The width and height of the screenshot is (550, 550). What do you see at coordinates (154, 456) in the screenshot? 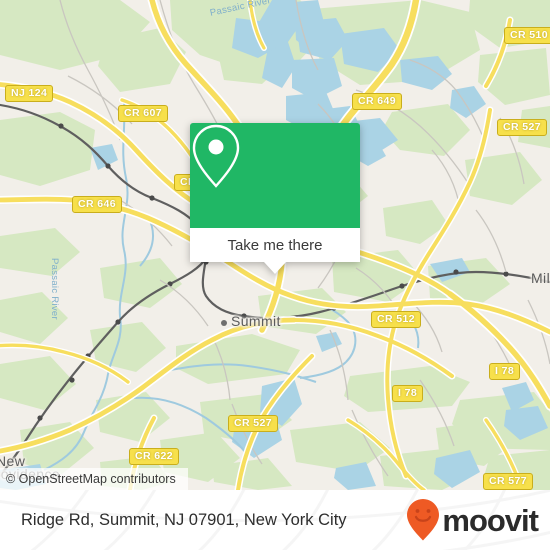
I see `road-shield: CR 622` at bounding box center [154, 456].